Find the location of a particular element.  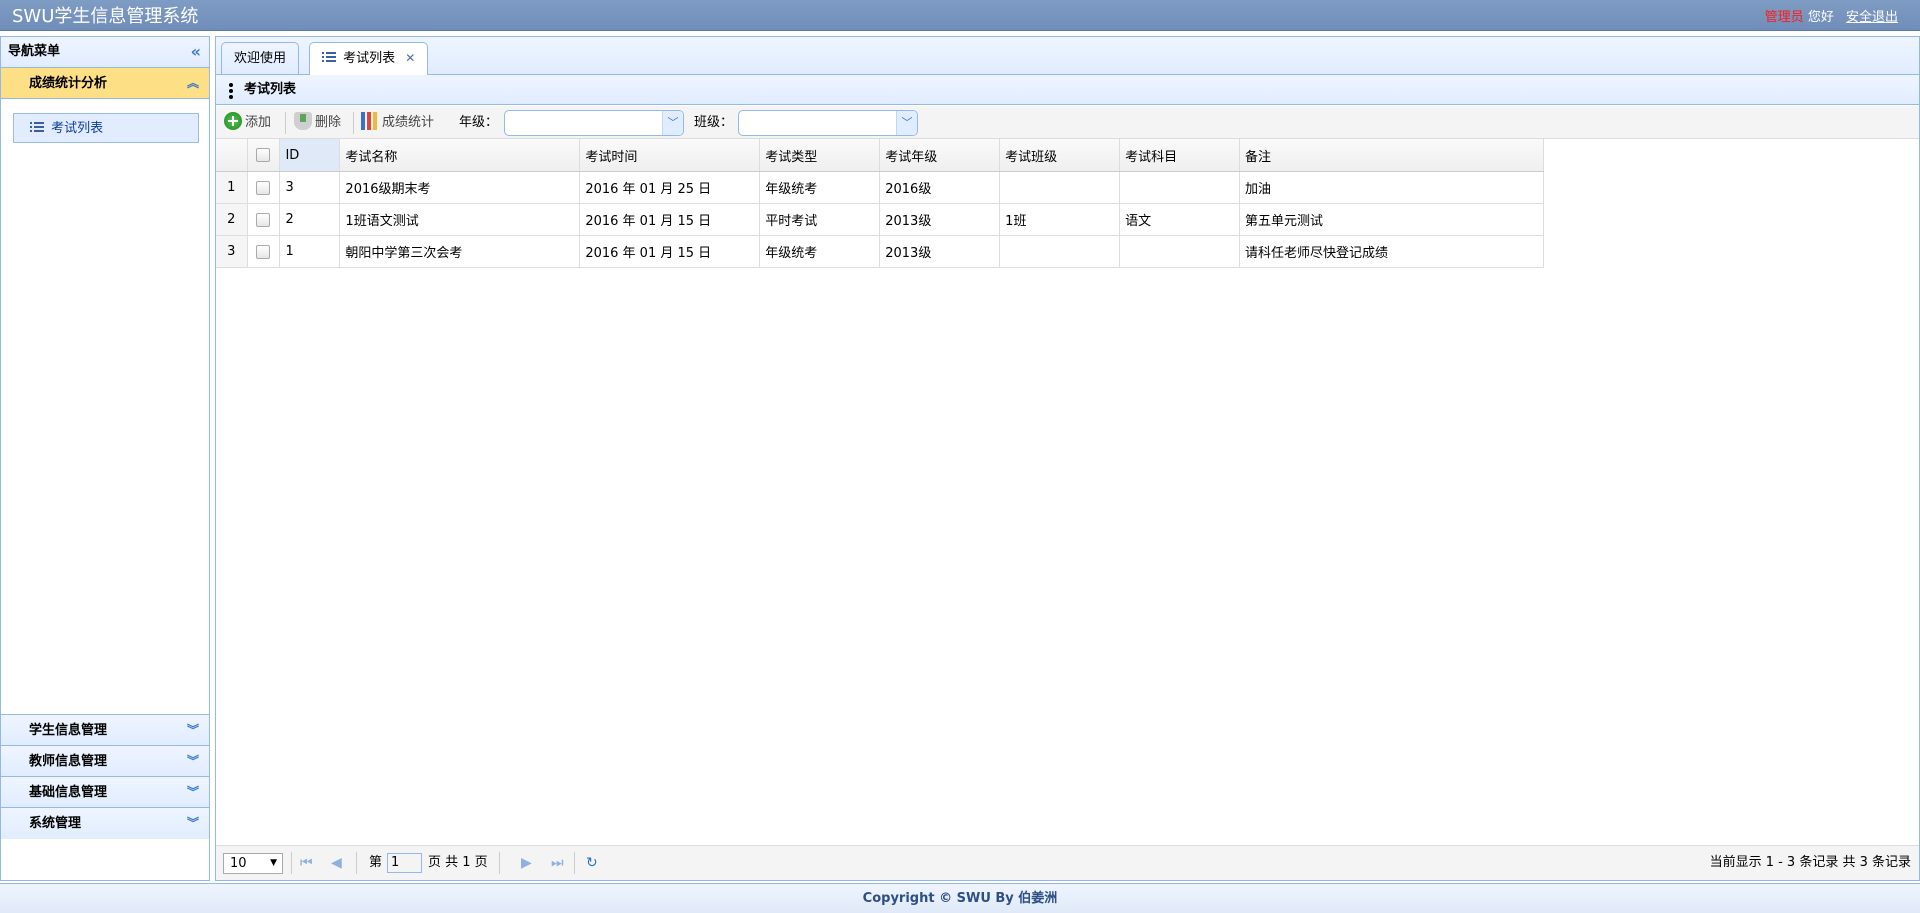

close-icon: ✕ is located at coordinates (410, 58).